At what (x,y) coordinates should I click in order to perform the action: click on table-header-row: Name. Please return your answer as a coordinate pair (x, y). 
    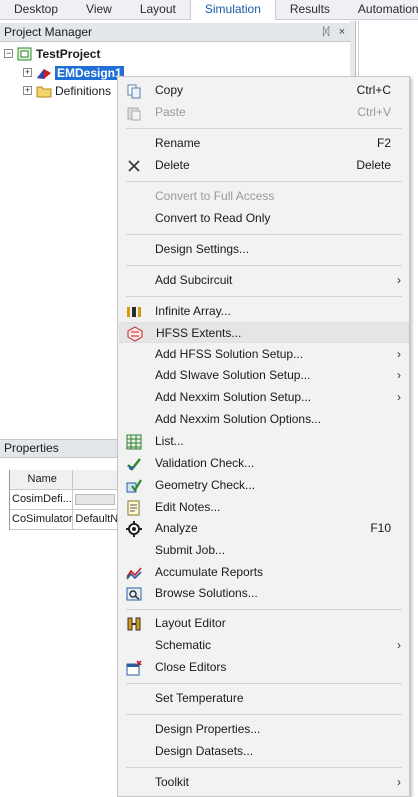
    Looking at the image, I should click on (64, 480).